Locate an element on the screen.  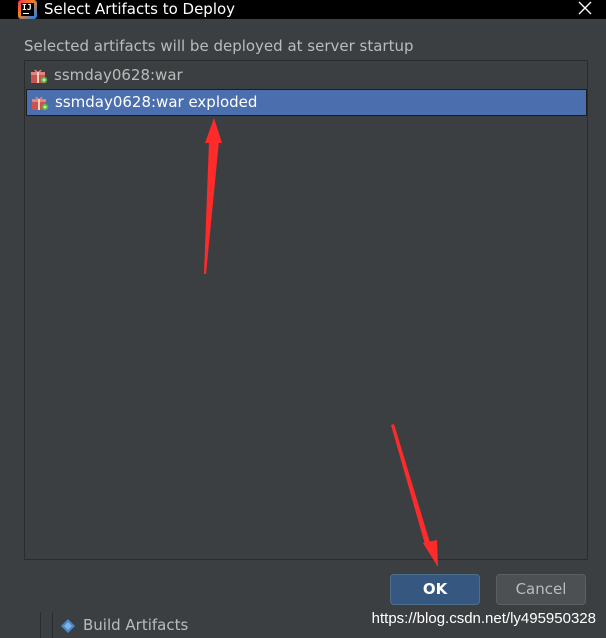
build-artifacts-item: Build Artifacts is located at coordinates (135, 625).